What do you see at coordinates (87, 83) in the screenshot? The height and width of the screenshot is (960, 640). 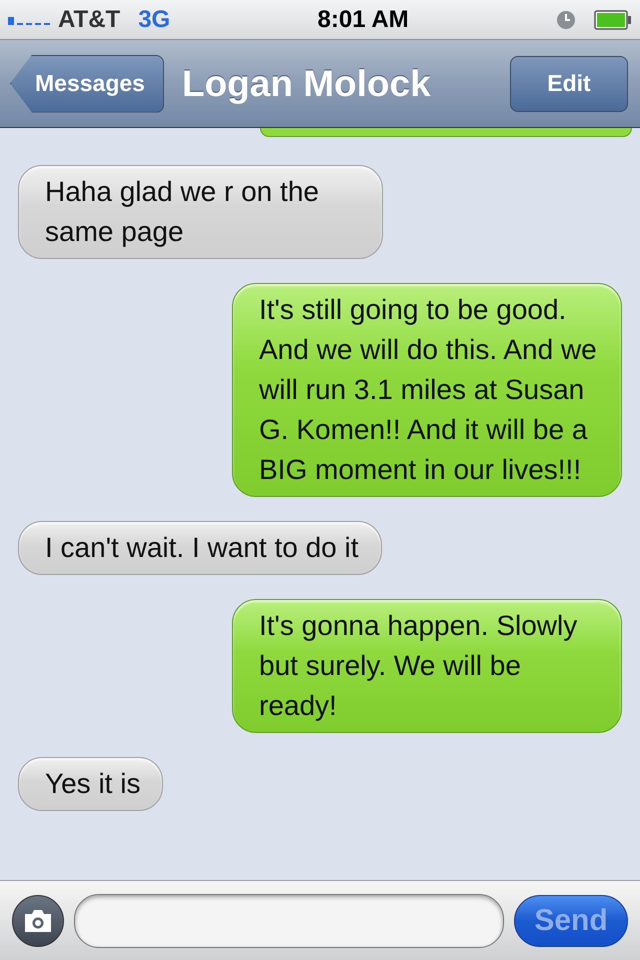 I see `back-button: Messages` at bounding box center [87, 83].